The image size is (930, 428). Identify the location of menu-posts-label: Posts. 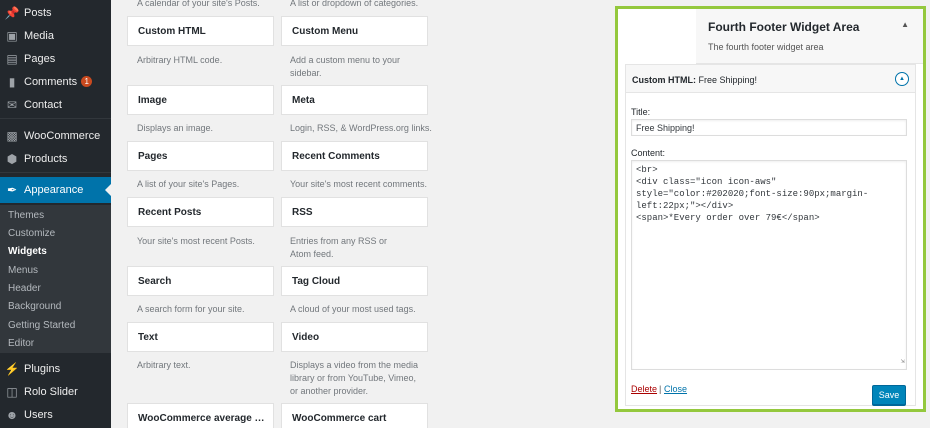
(38, 12).